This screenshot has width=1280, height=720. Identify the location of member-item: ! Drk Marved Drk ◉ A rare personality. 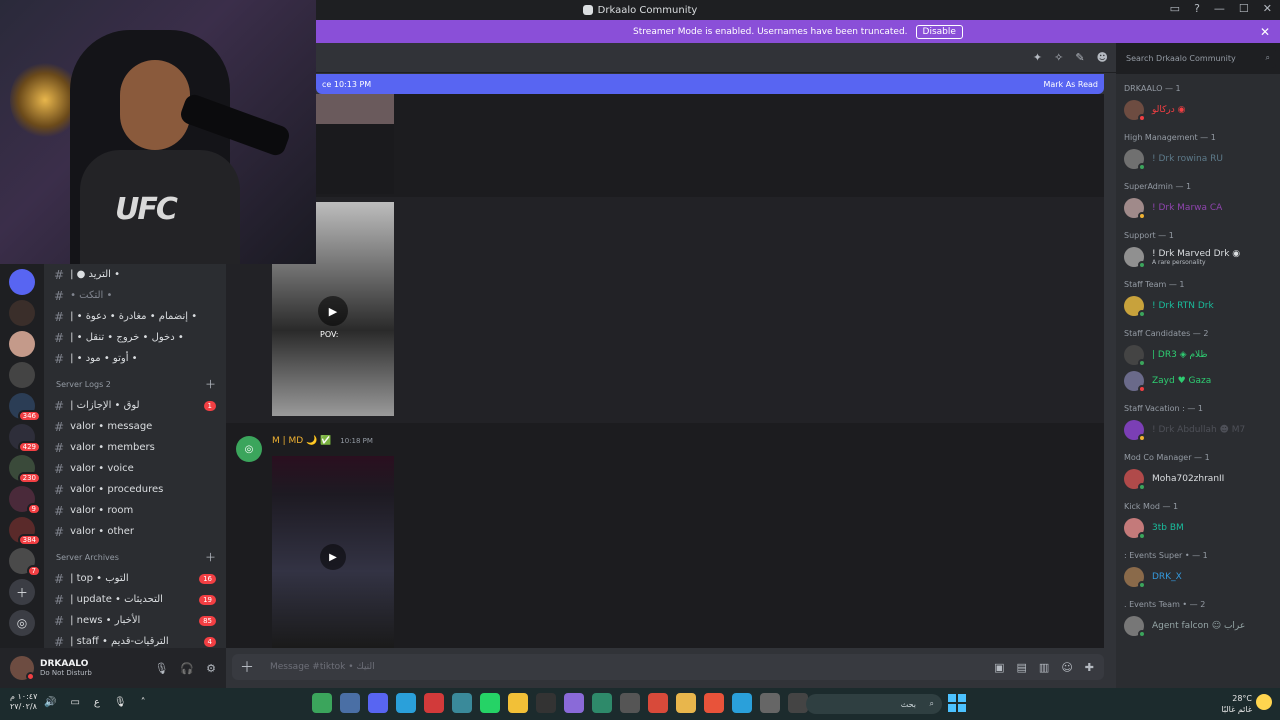
(1198, 257).